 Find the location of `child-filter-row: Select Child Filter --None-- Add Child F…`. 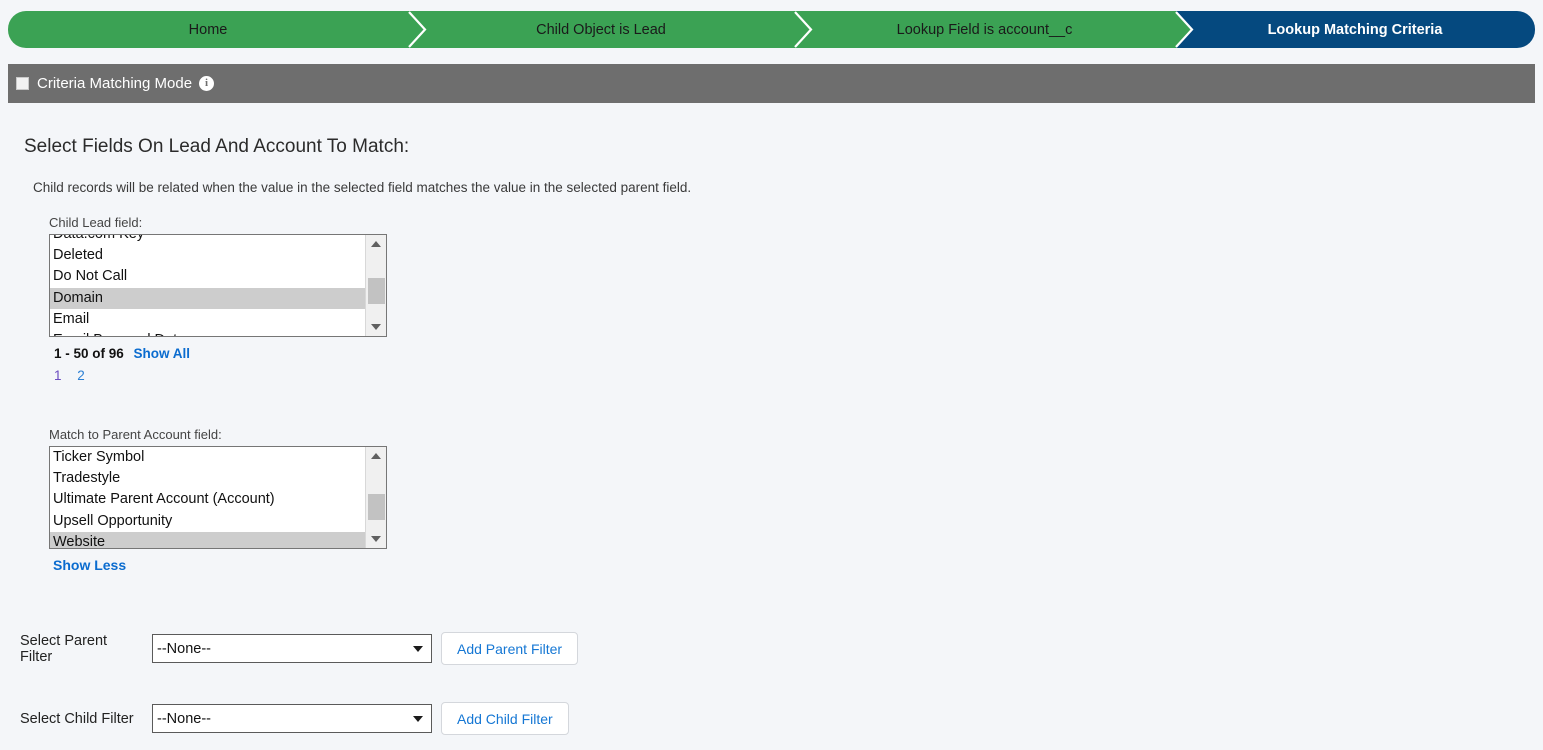

child-filter-row: Select Child Filter --None-- Add Child F… is located at coordinates (294, 718).